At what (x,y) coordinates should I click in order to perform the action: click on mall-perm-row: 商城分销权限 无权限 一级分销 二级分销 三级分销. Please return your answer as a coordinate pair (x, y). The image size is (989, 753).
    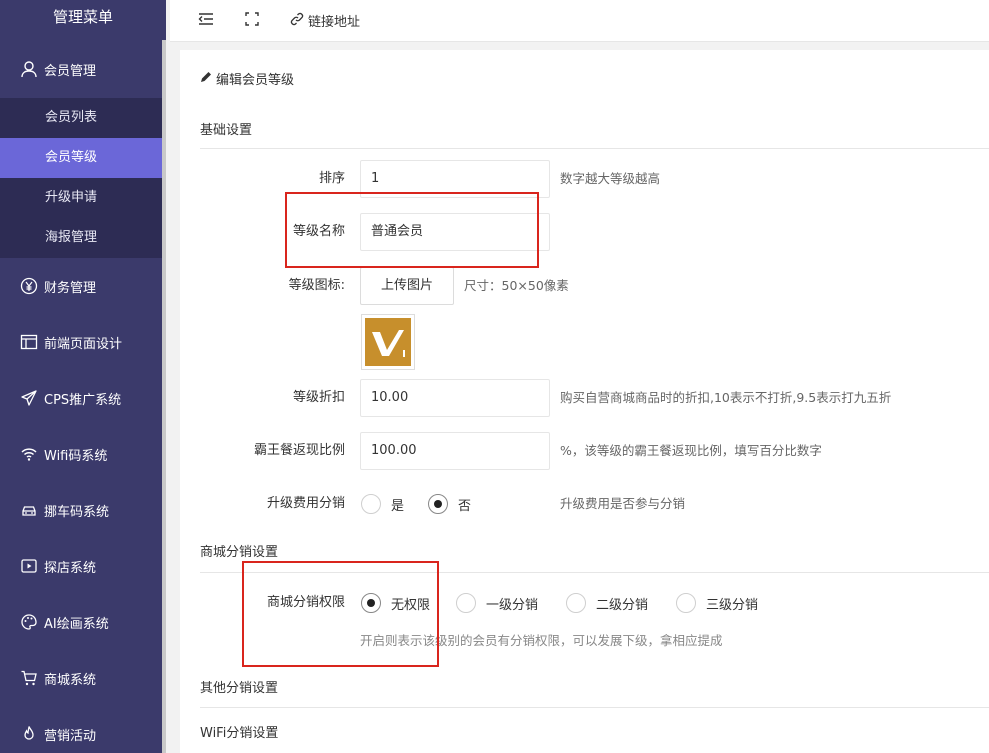
    Looking at the image, I should click on (584, 603).